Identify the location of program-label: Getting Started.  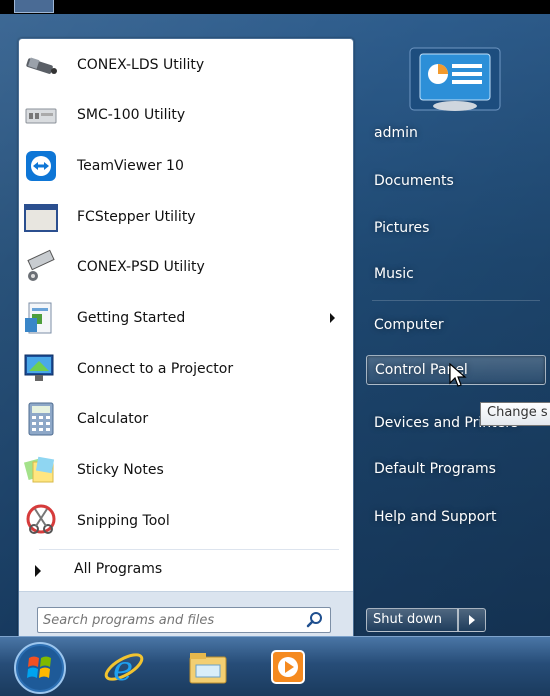
(131, 318).